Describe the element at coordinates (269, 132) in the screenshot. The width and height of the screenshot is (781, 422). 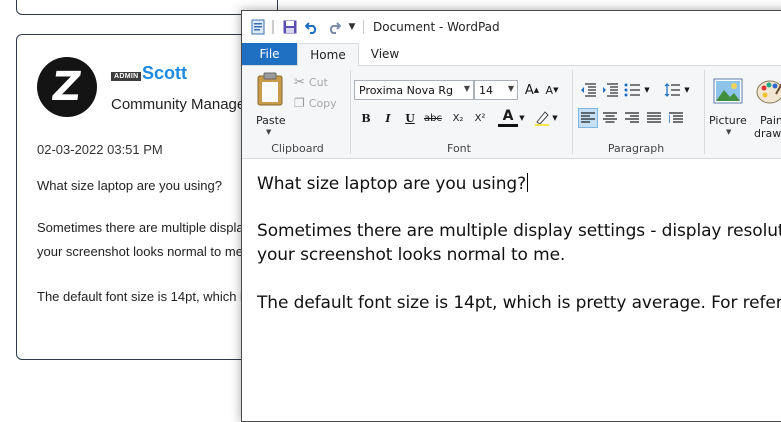
I see `paste-dropdown-icon: ▼` at that location.